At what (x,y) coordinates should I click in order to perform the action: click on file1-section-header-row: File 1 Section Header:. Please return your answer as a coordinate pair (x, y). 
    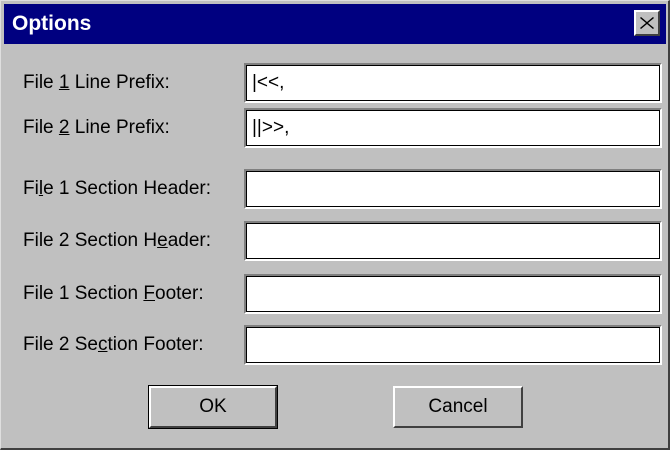
    Looking at the image, I should click on (335, 189).